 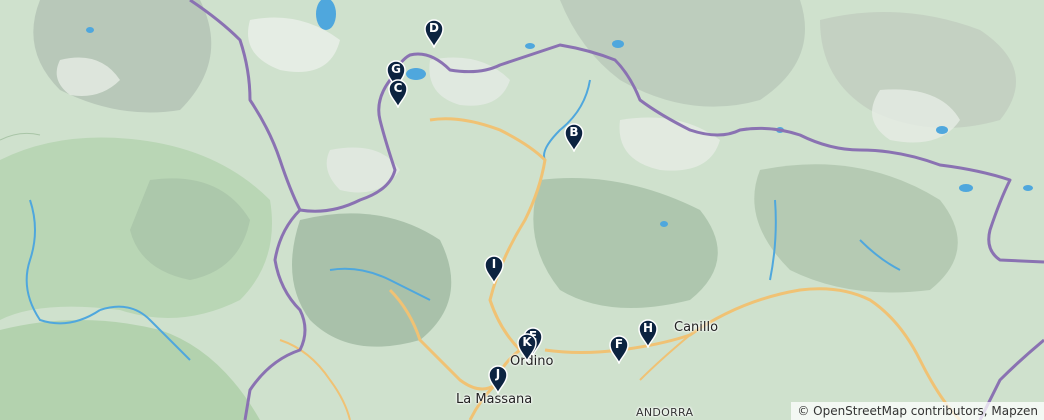 I want to click on map-marker-d: D, so click(x=434, y=33).